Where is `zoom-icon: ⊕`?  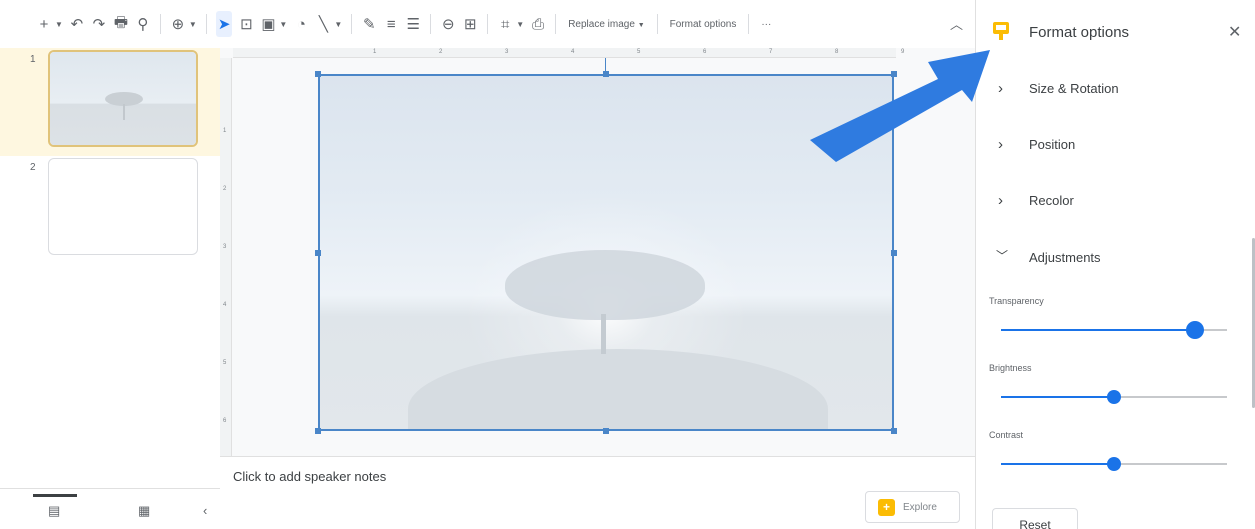
zoom-icon: ⊕ is located at coordinates (178, 24).